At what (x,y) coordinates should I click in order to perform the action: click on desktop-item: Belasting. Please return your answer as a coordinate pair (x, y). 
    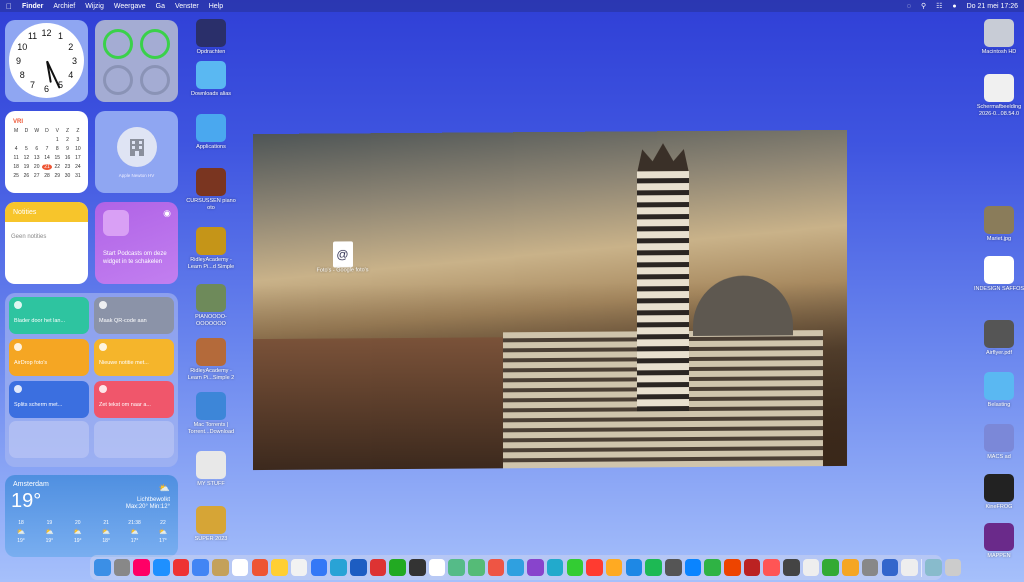
    Looking at the image, I should click on (997, 390).